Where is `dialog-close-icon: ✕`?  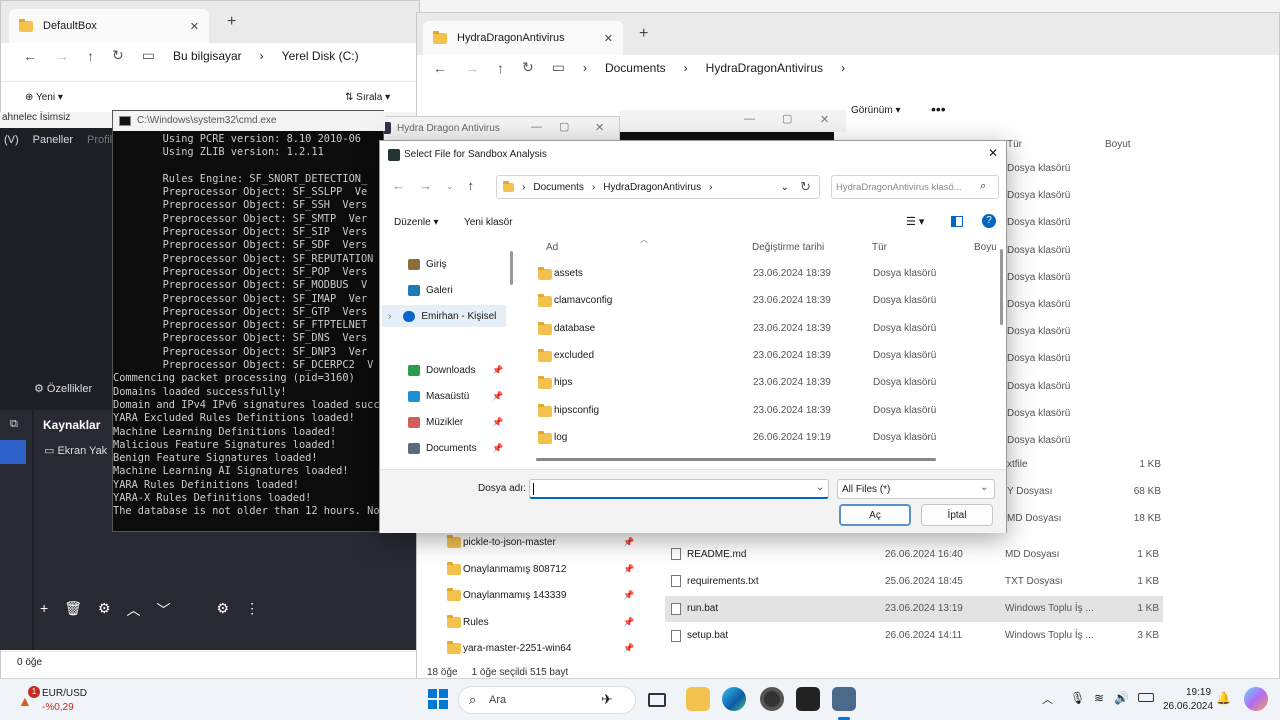
dialog-close-icon: ✕ is located at coordinates (993, 153).